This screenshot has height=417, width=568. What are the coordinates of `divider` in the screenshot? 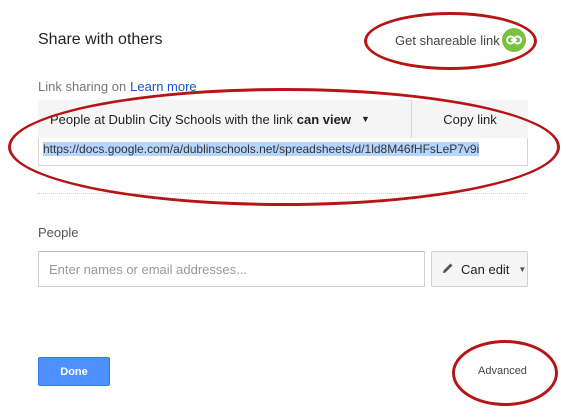 It's located at (283, 193).